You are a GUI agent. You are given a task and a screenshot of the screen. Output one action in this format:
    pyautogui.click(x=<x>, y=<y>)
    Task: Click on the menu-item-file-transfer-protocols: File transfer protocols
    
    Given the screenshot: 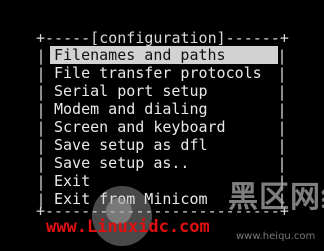 What is the action you would take?
    pyautogui.click(x=164, y=73)
    